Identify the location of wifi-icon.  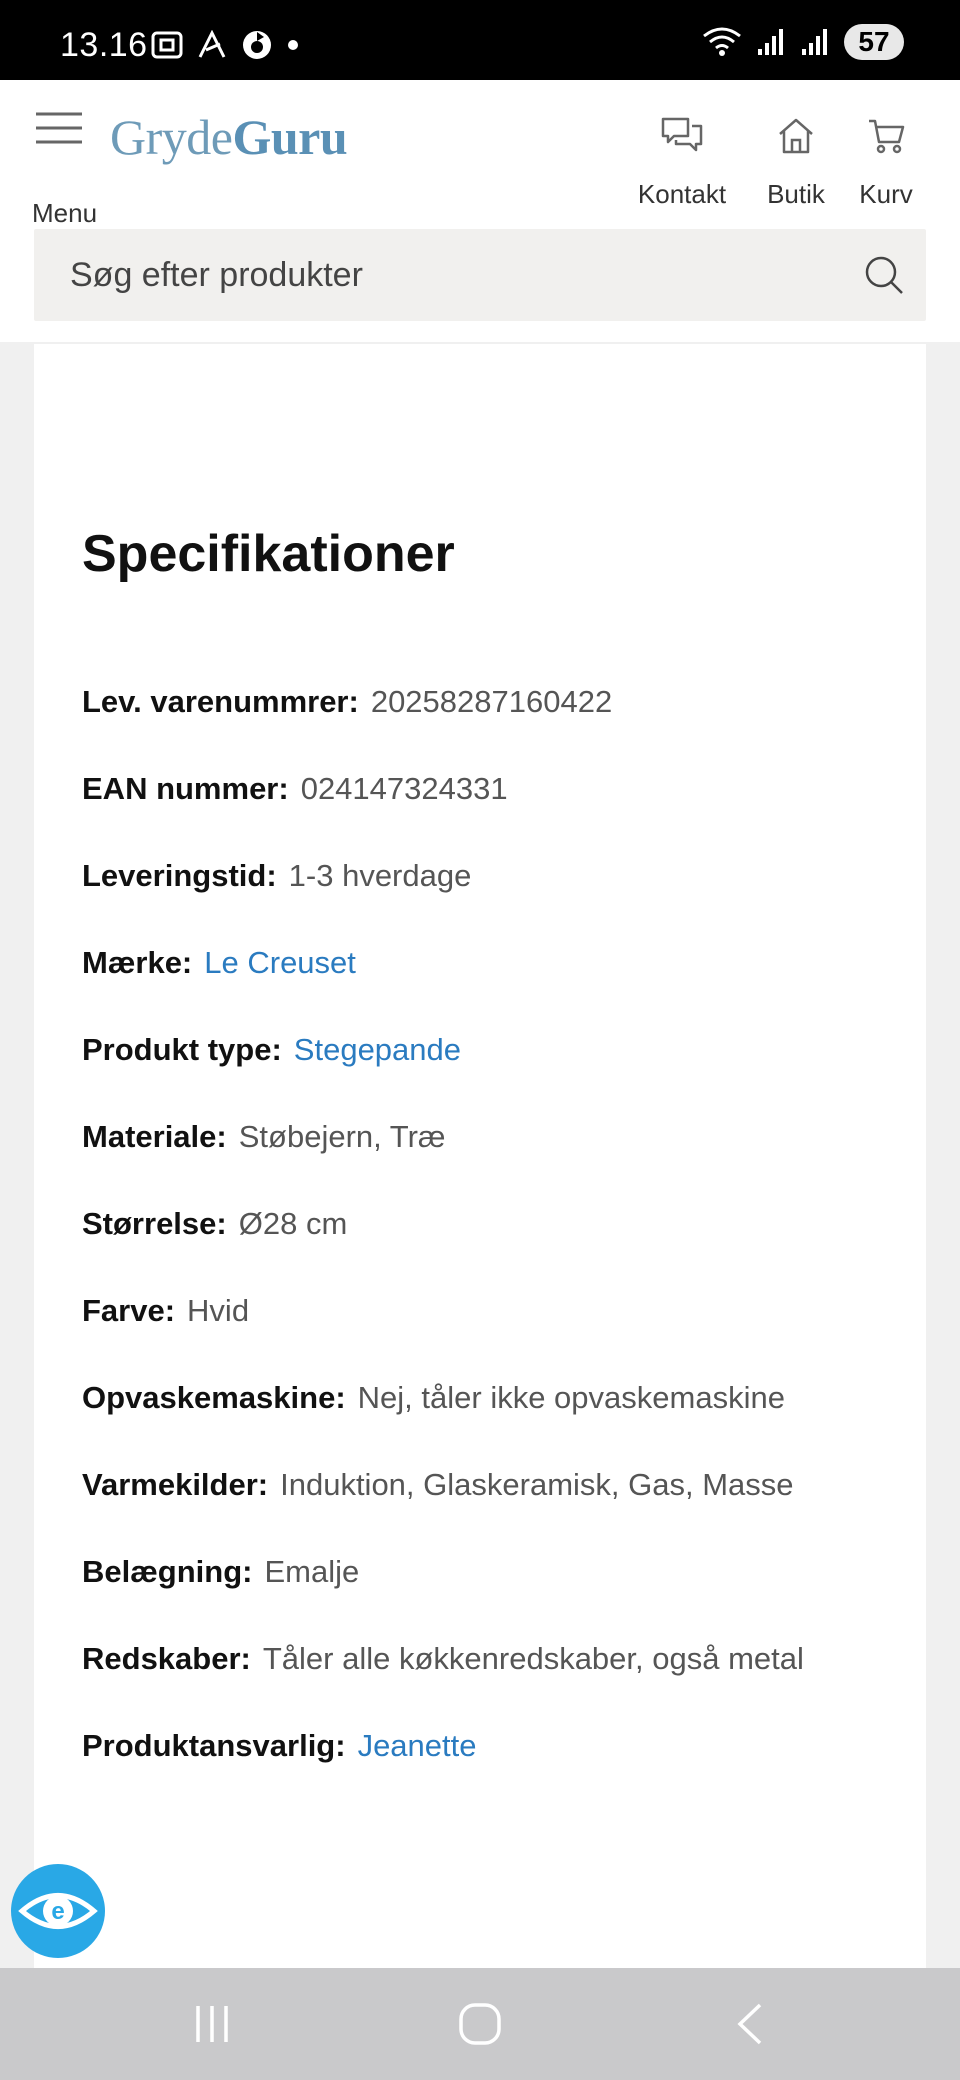
(722, 41).